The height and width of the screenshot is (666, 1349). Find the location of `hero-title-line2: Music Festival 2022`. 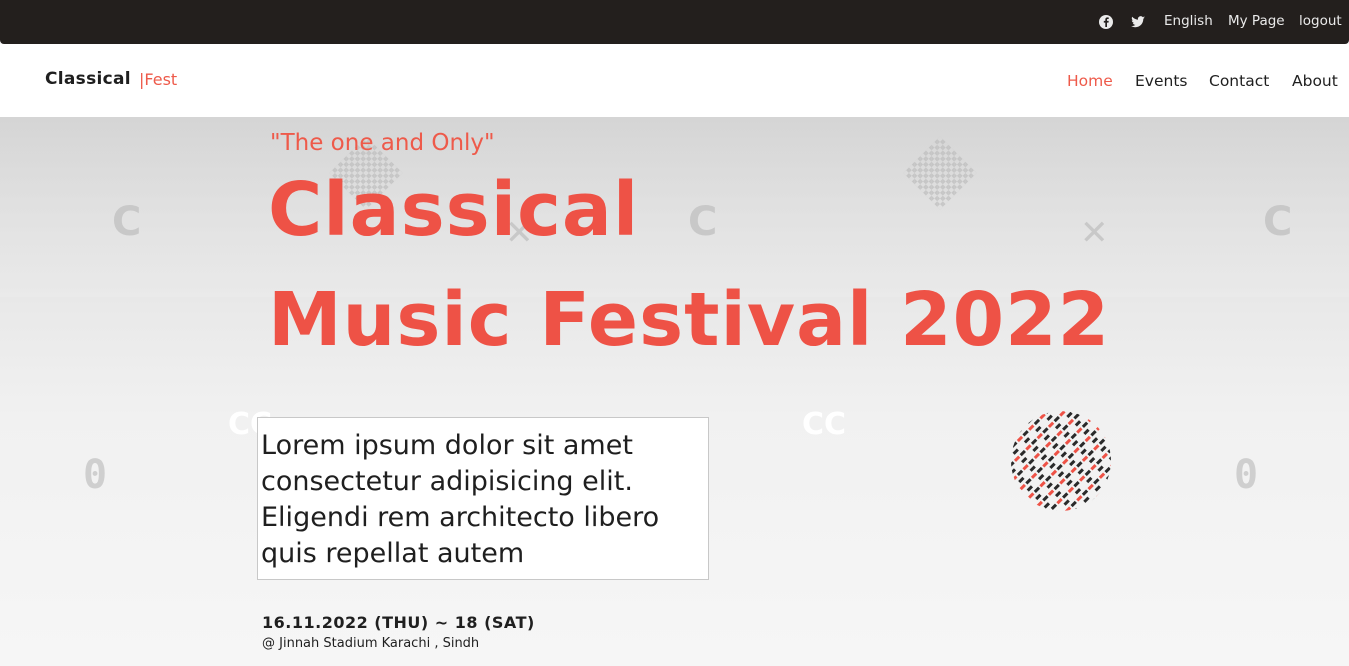

hero-title-line2: Music Festival 2022 is located at coordinates (689, 320).